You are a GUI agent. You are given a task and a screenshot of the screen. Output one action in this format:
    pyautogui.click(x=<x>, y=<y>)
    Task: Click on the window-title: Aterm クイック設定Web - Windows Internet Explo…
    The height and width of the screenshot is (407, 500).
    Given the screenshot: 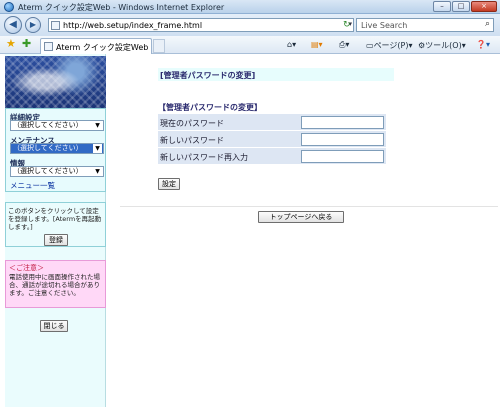 What is the action you would take?
    pyautogui.click(x=121, y=7)
    